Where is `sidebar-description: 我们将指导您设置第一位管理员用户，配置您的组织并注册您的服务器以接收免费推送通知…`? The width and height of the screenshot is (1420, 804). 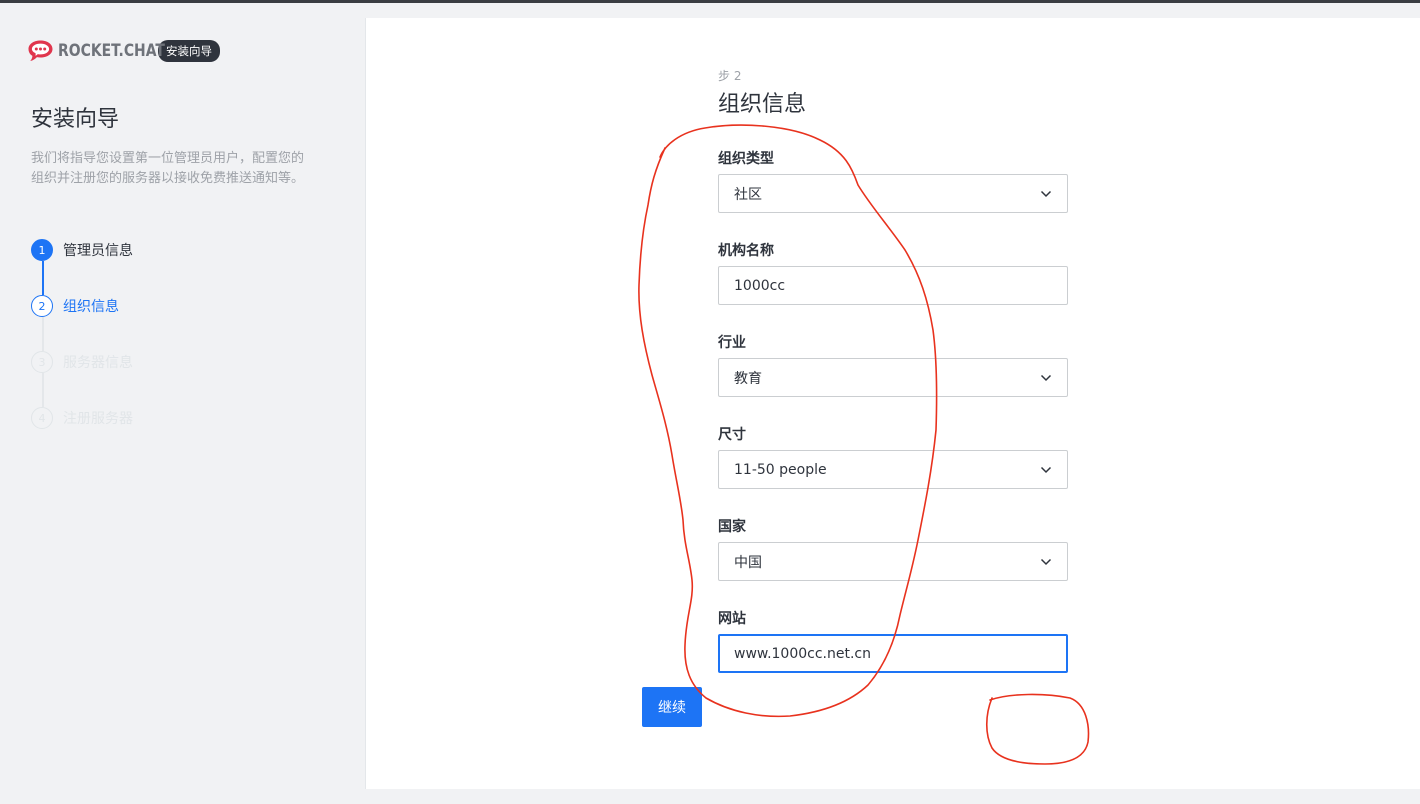
sidebar-description: 我们将指导您设置第一位管理员用户，配置您的组织并注册您的服务器以接收免费推送通知… is located at coordinates (168, 168).